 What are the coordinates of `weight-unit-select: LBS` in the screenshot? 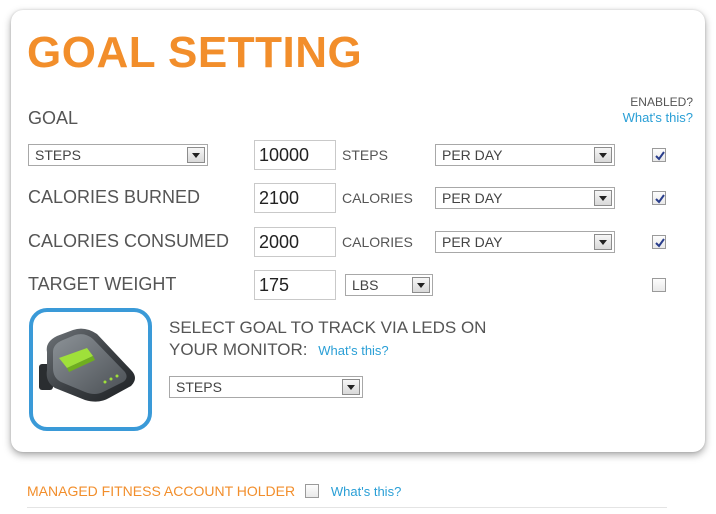 It's located at (389, 285).